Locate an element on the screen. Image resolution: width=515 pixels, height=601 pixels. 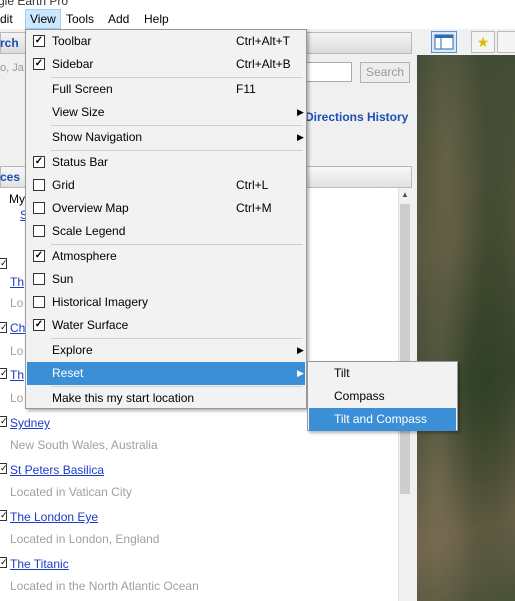
menu-item-label: Status Bar is located at coordinates (80, 162).